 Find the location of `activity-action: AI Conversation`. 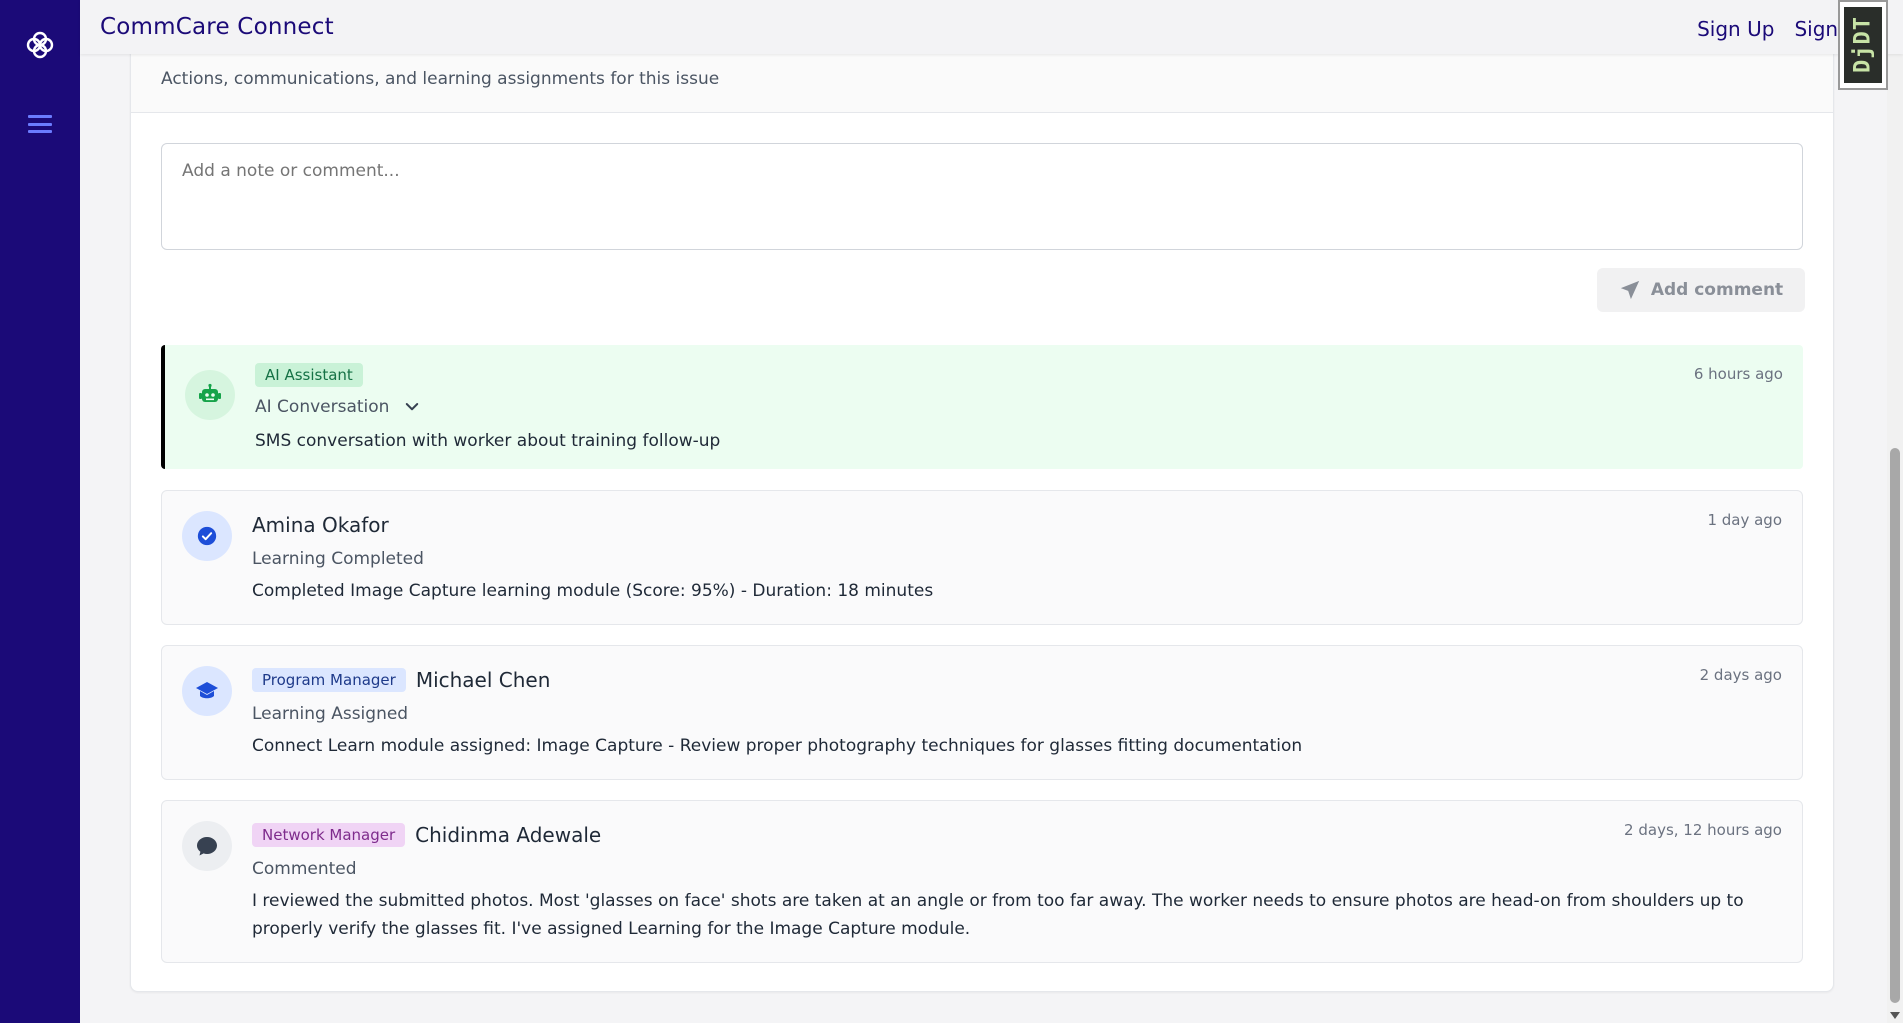

activity-action: AI Conversation is located at coordinates (338, 407).